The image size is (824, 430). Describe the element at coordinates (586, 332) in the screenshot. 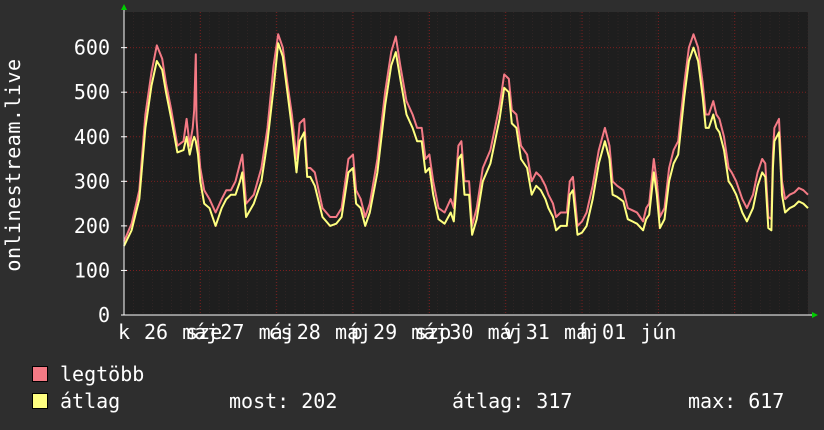

I see `x-tick-label: h` at that location.